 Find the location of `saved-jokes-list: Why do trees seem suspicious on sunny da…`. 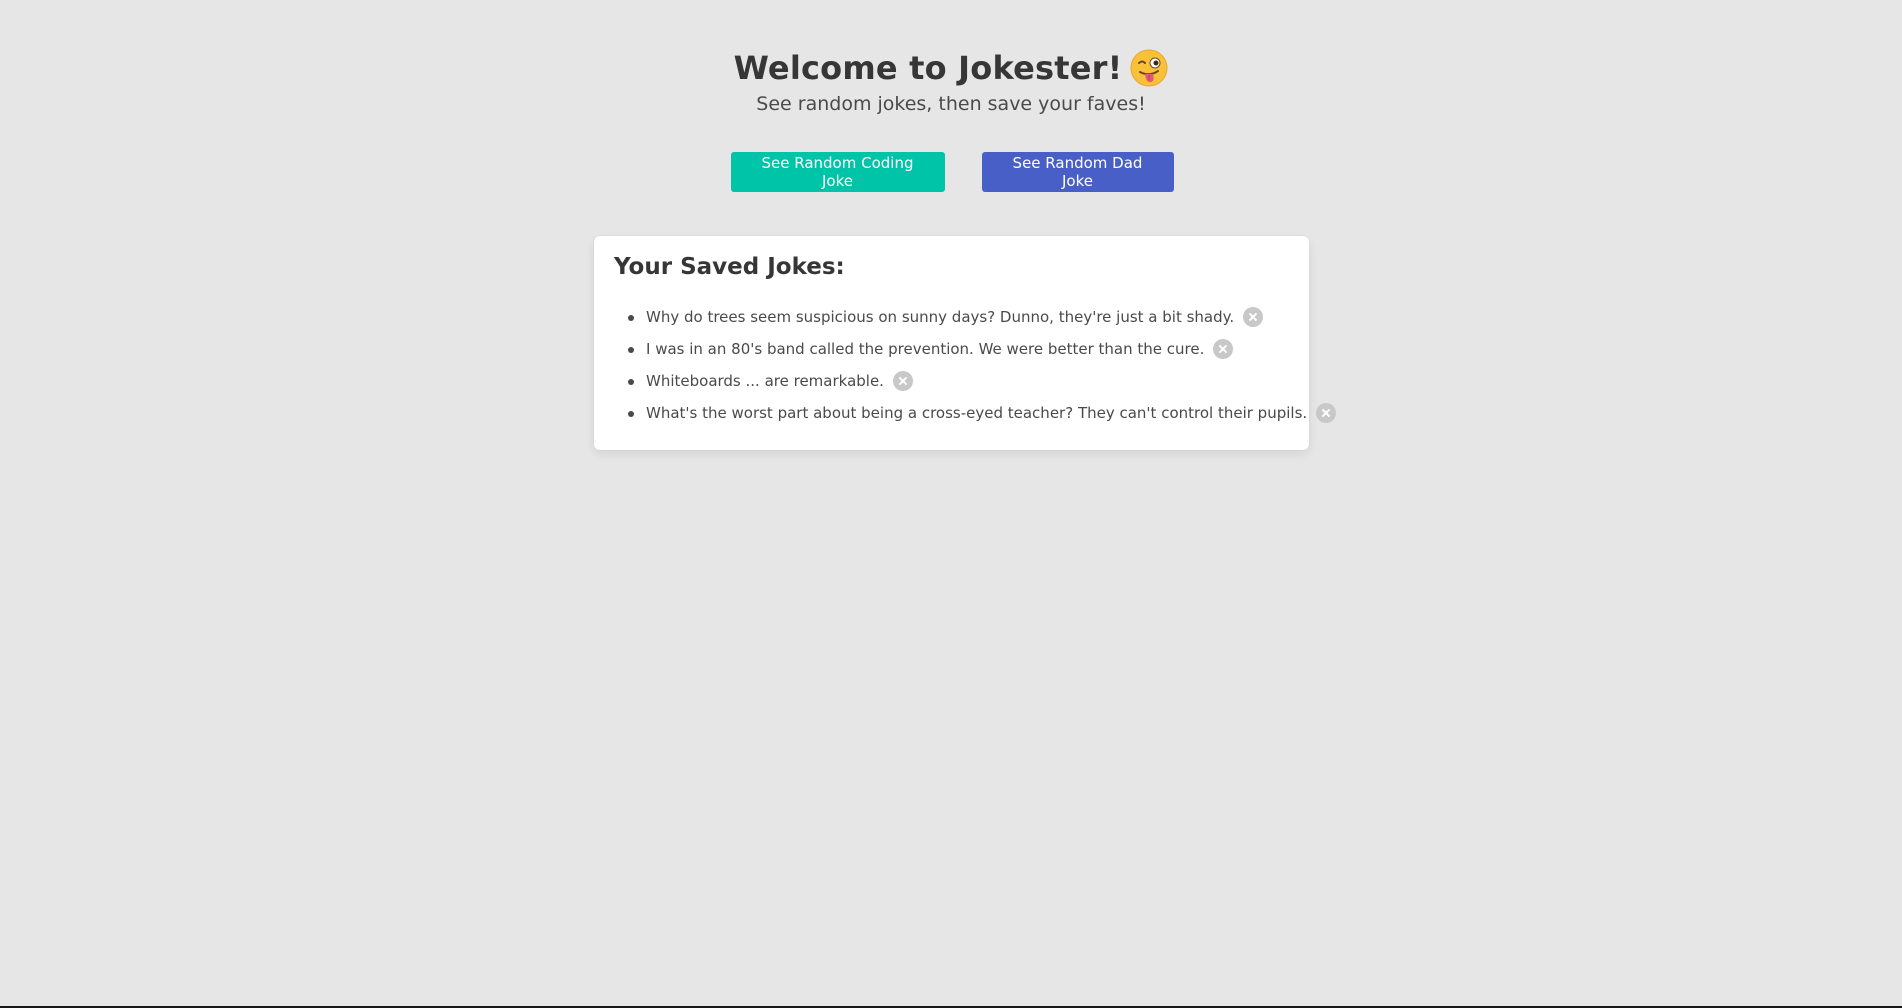

saved-jokes-list: Why do trees seem suspicious on sunny da… is located at coordinates (975, 369).